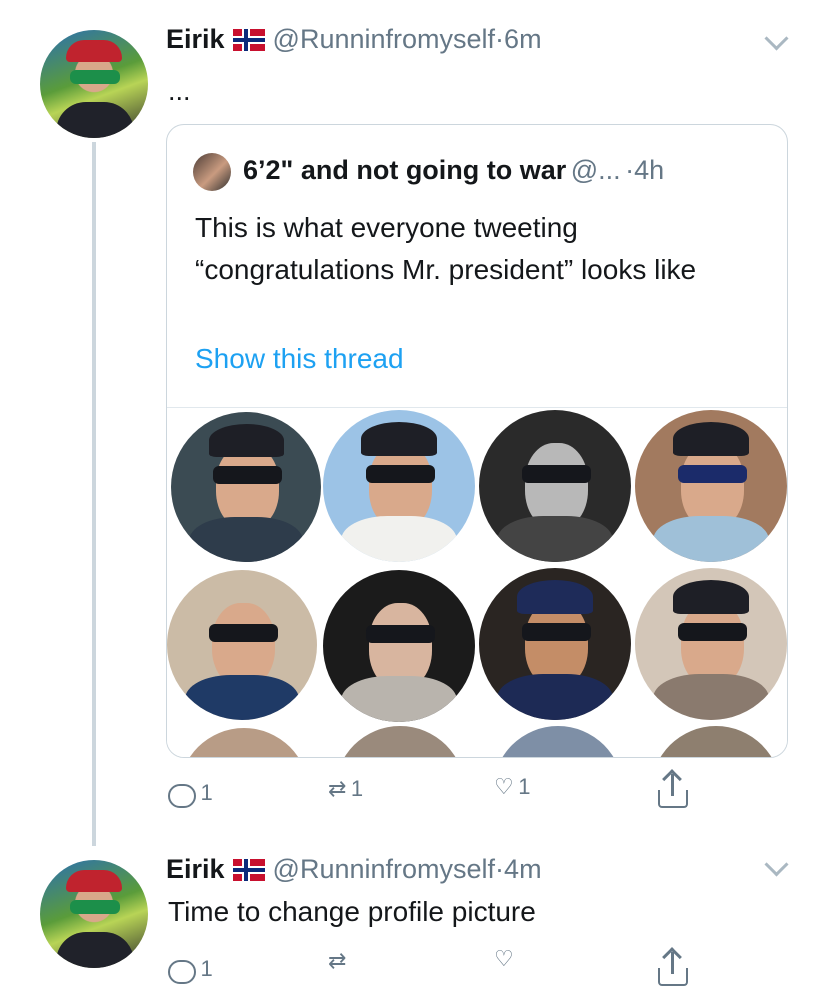 The height and width of the screenshot is (1000, 827). I want to click on retweet-button: ⇄, so click(337, 961).